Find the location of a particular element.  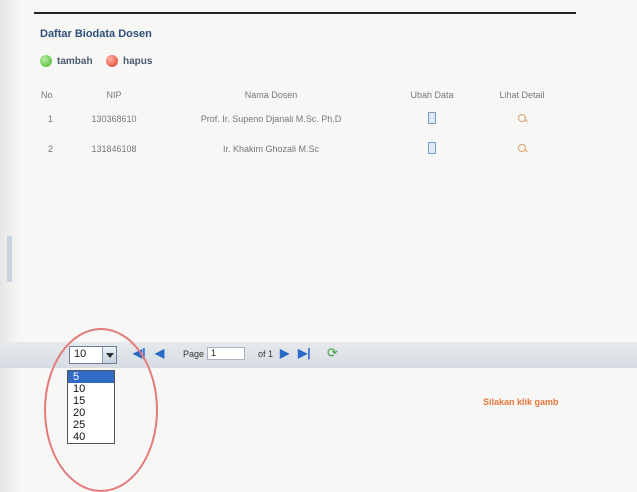

minus-icon is located at coordinates (112, 61).